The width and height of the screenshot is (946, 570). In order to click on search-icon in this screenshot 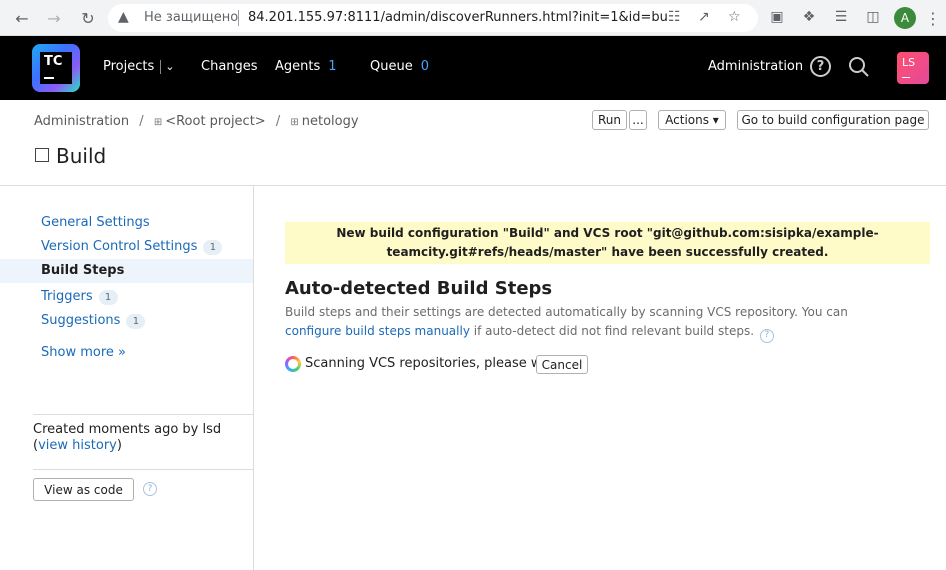, I will do `click(859, 67)`.